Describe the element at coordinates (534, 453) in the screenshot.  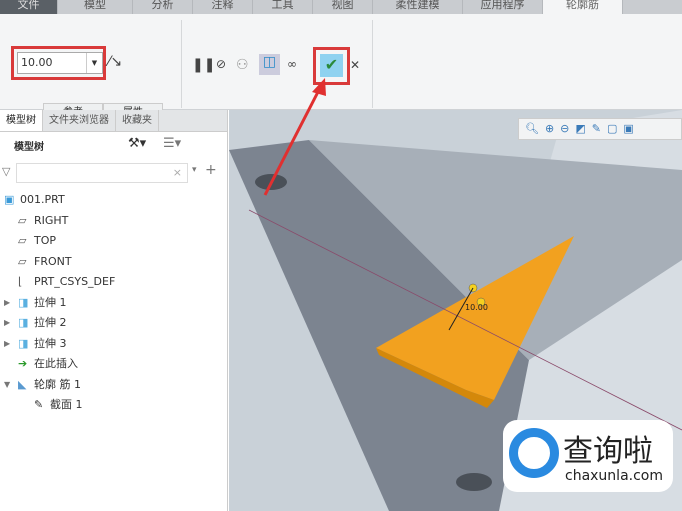
I see `watermark-logo-icon` at that location.